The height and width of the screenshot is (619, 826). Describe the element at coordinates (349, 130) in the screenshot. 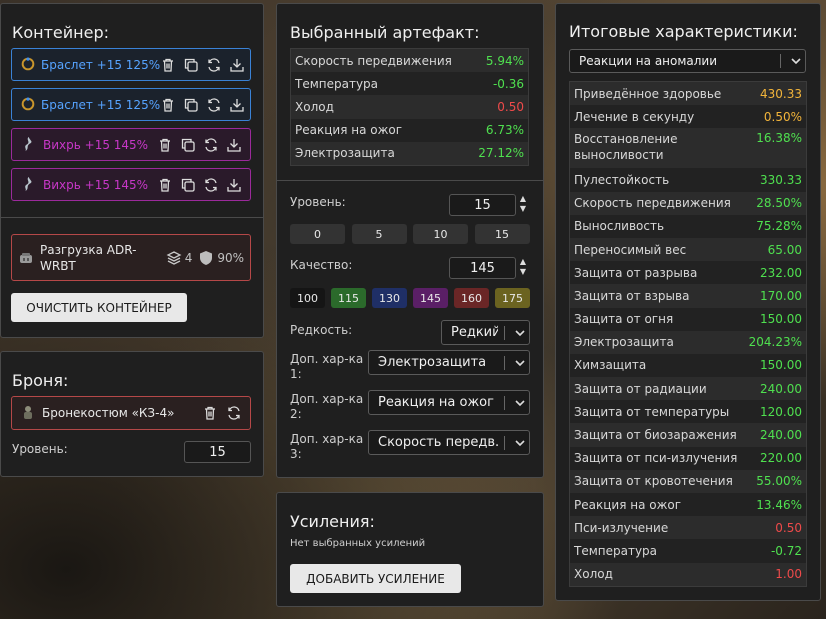

I see `stat-name: Реакция на ожог` at that location.